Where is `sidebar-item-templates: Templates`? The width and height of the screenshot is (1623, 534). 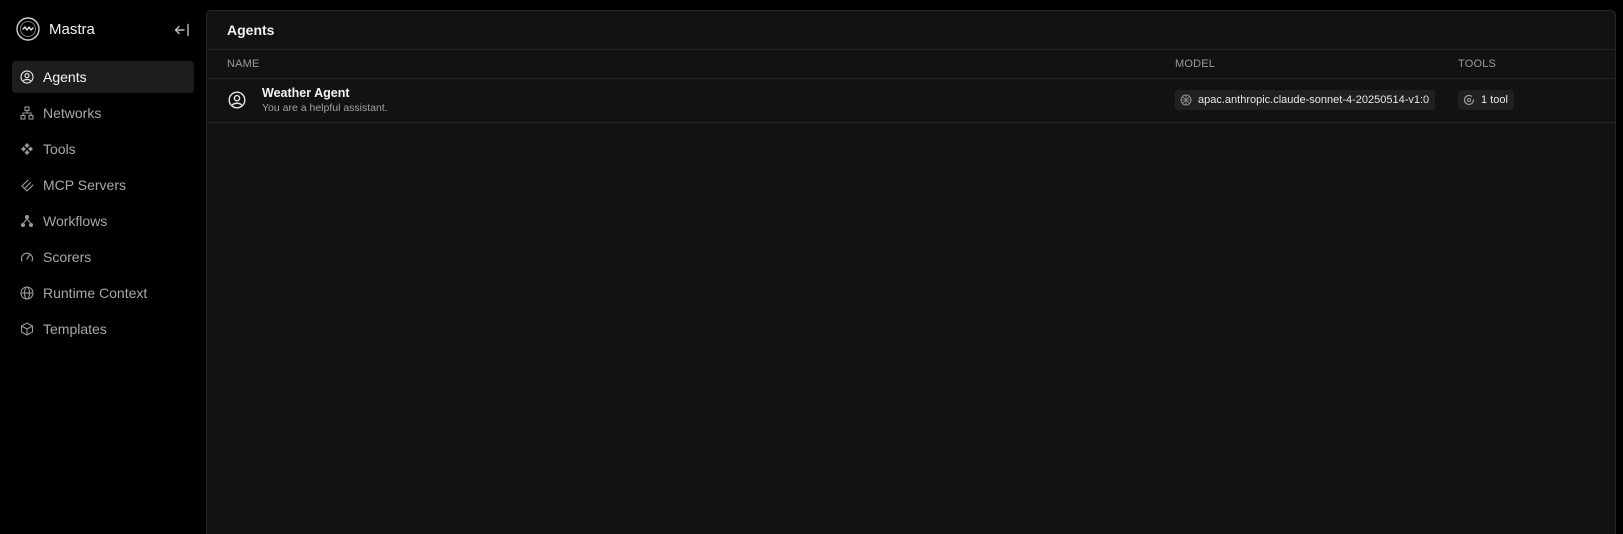 sidebar-item-templates: Templates is located at coordinates (103, 329).